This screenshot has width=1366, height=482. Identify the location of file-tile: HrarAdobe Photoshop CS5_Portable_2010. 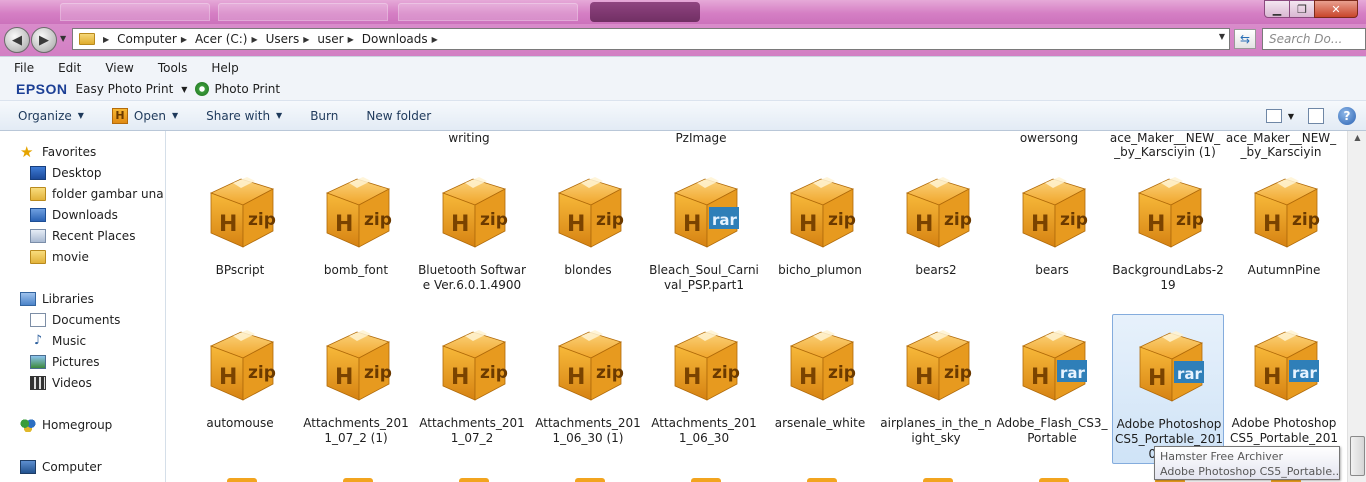
(1284, 389).